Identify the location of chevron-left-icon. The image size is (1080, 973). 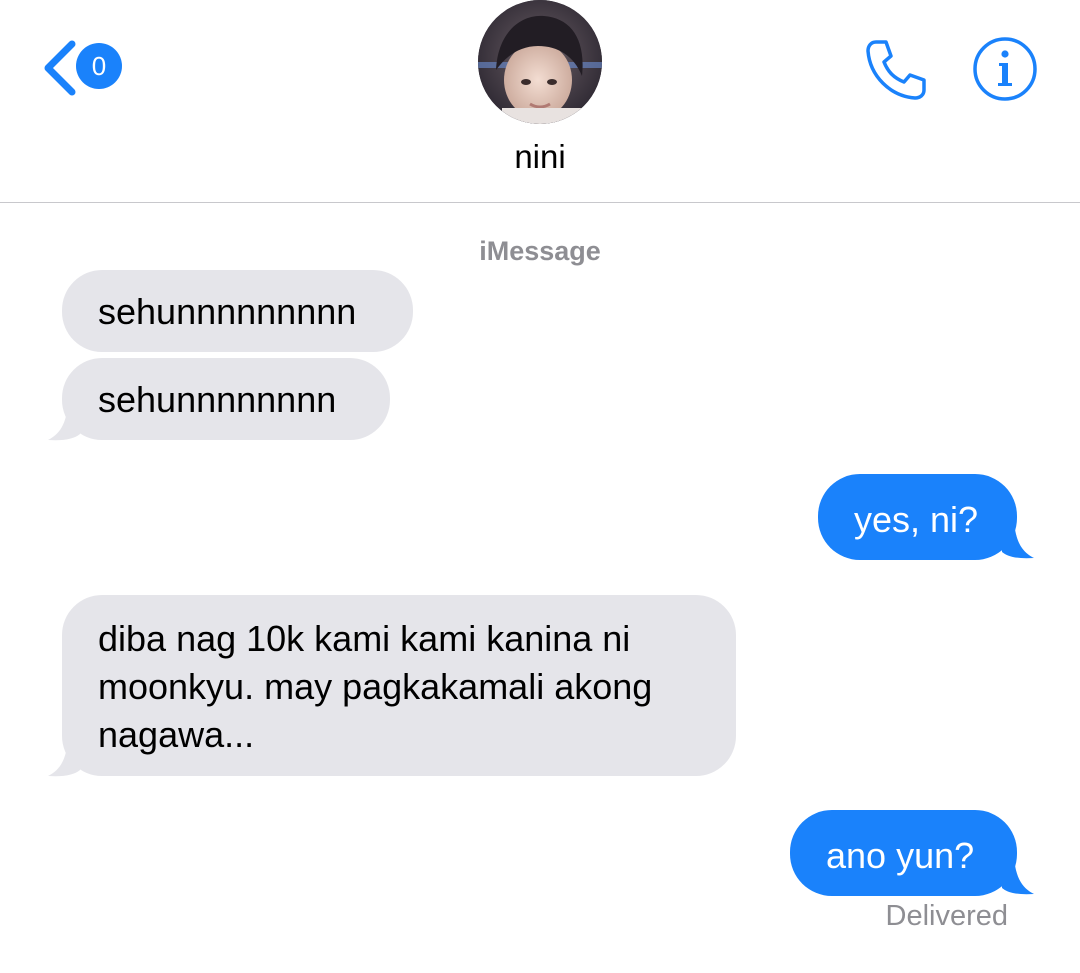
(60, 68).